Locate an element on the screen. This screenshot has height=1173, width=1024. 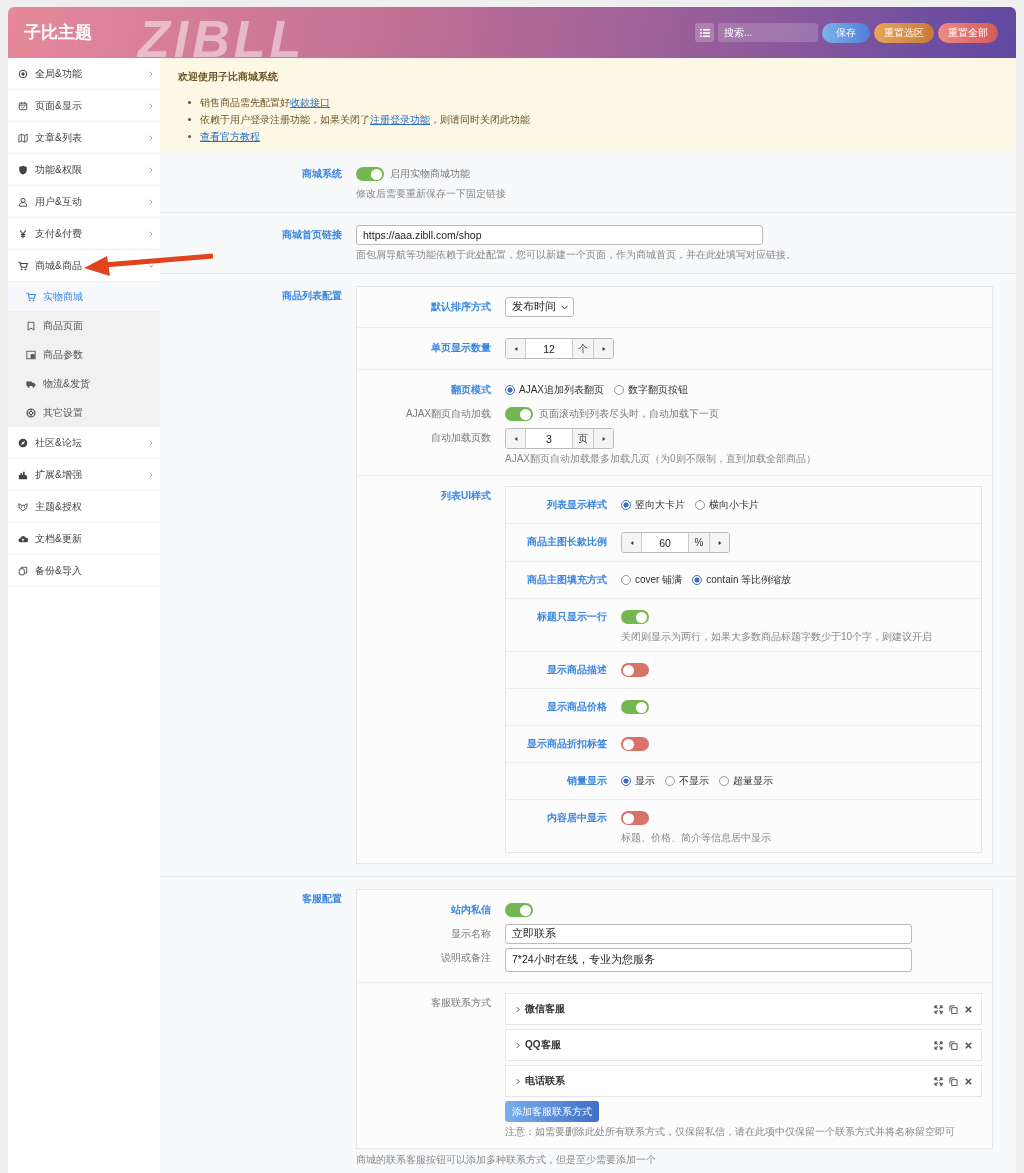
notice-title: 欢迎使用子比商城系统 is located at coordinates (228, 77).